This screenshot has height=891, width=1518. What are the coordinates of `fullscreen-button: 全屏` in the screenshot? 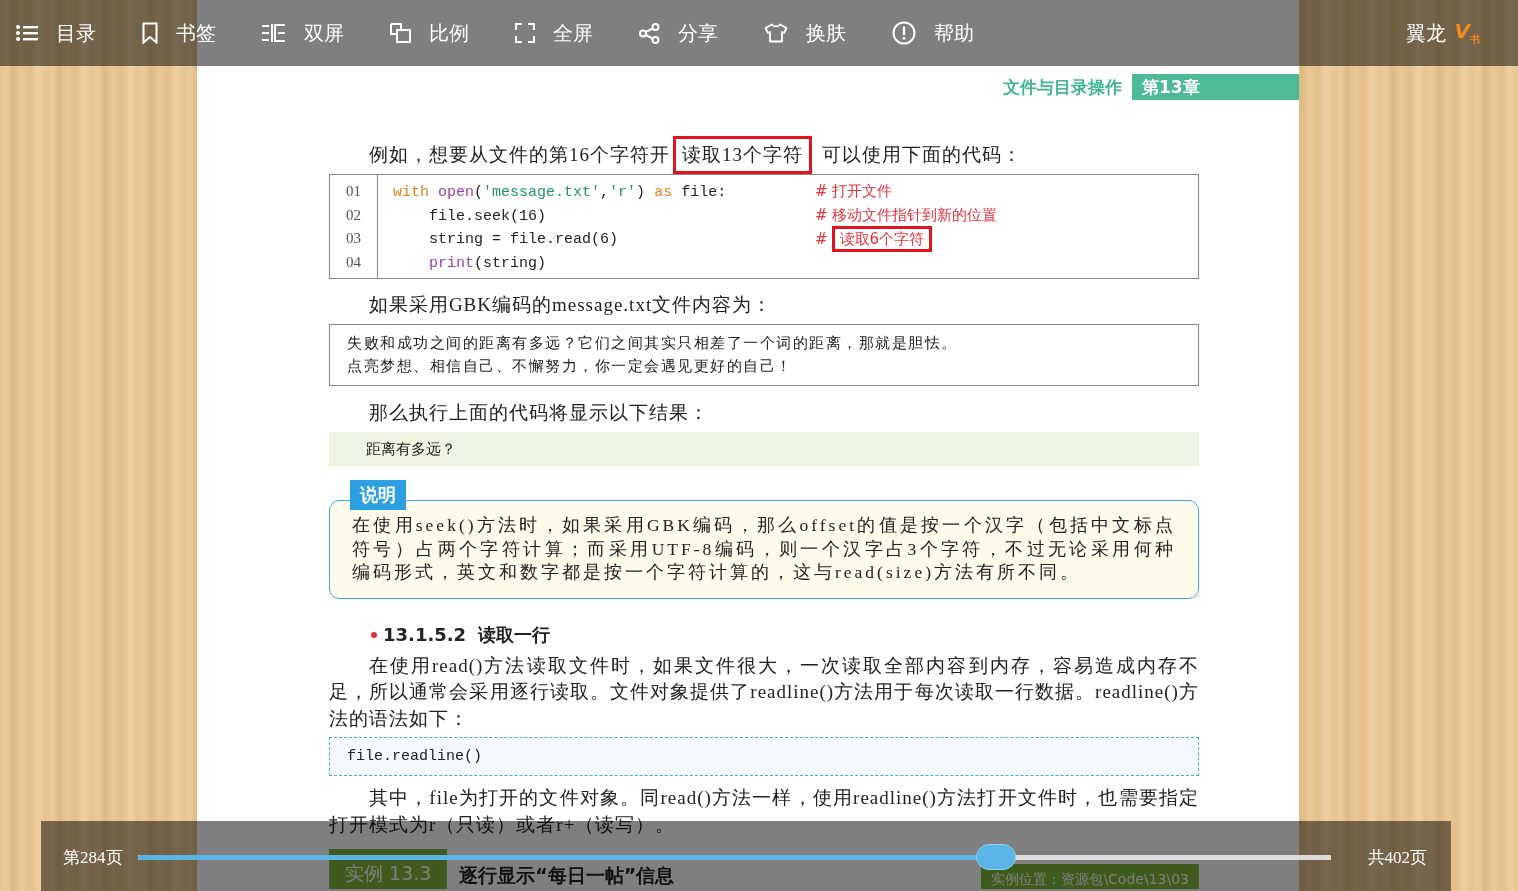 It's located at (554, 33).